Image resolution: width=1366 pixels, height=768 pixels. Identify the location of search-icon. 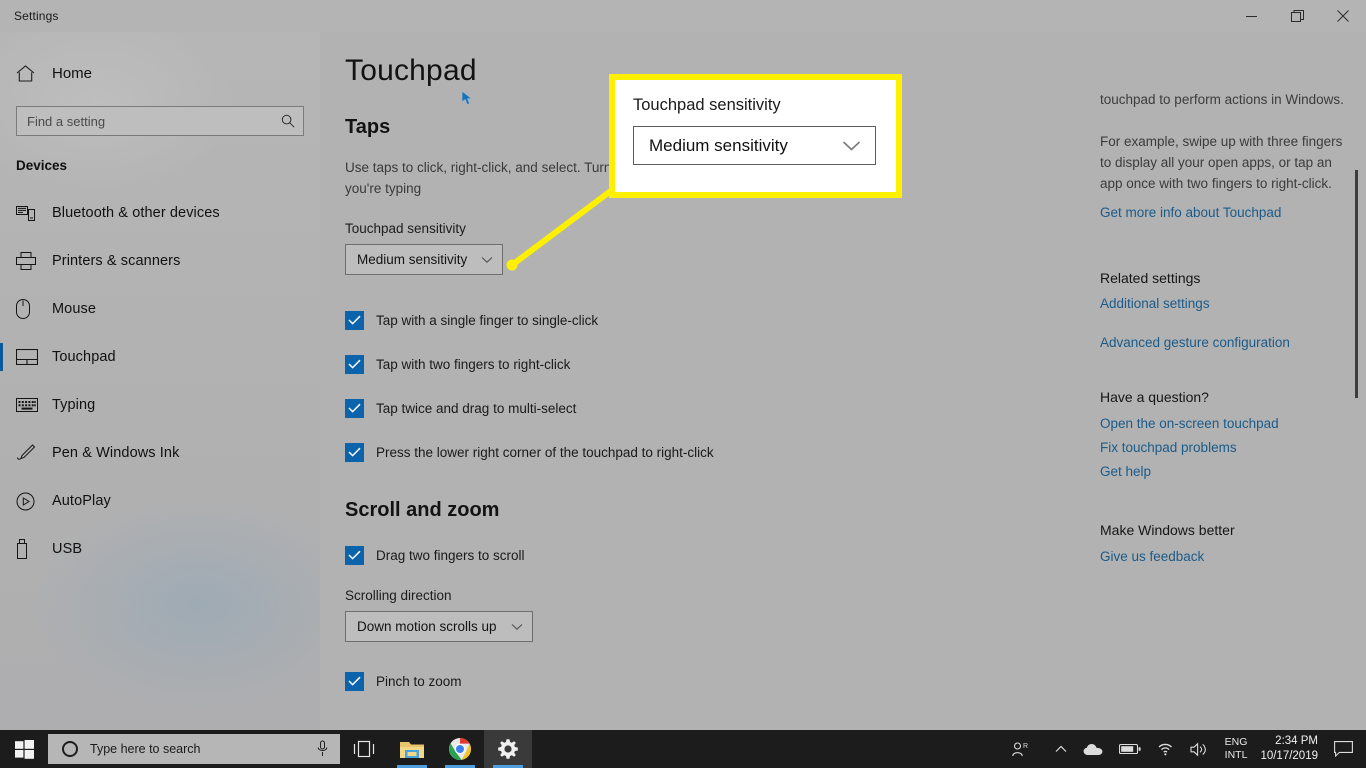
(288, 121).